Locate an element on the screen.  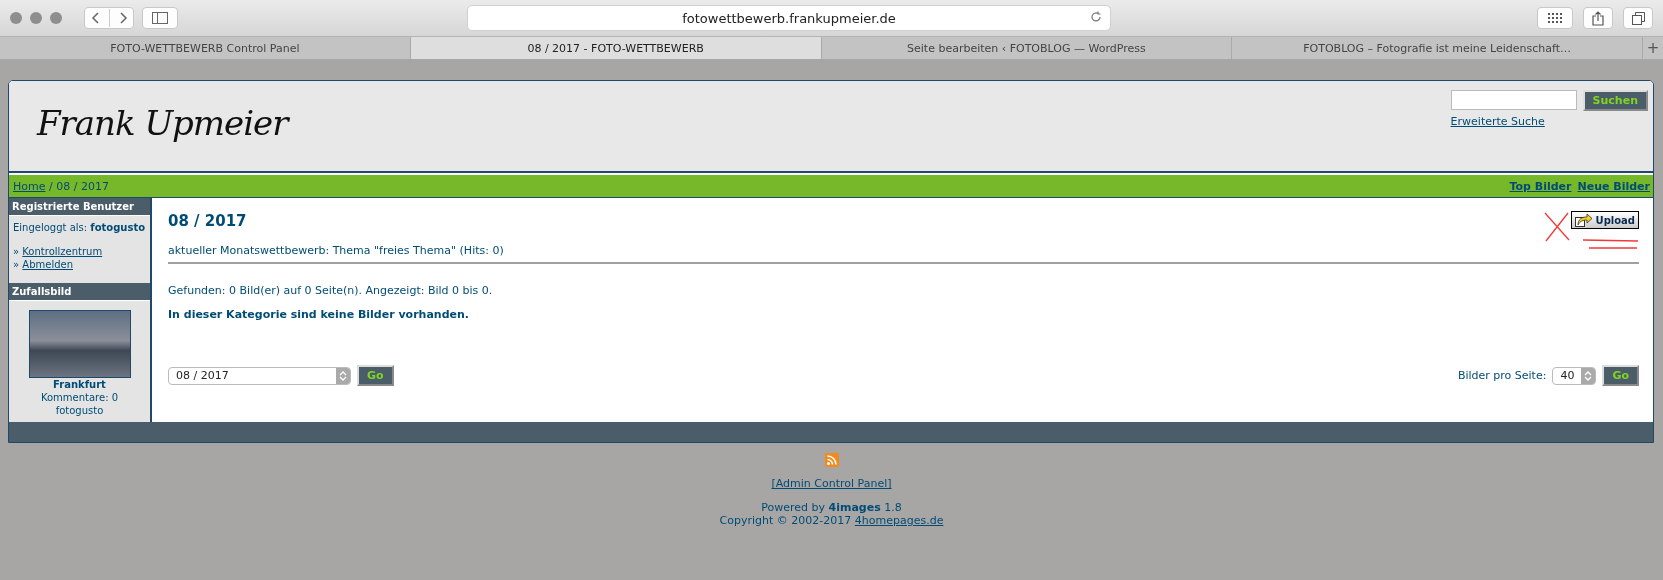
search-button: Suchen is located at coordinates (1615, 100).